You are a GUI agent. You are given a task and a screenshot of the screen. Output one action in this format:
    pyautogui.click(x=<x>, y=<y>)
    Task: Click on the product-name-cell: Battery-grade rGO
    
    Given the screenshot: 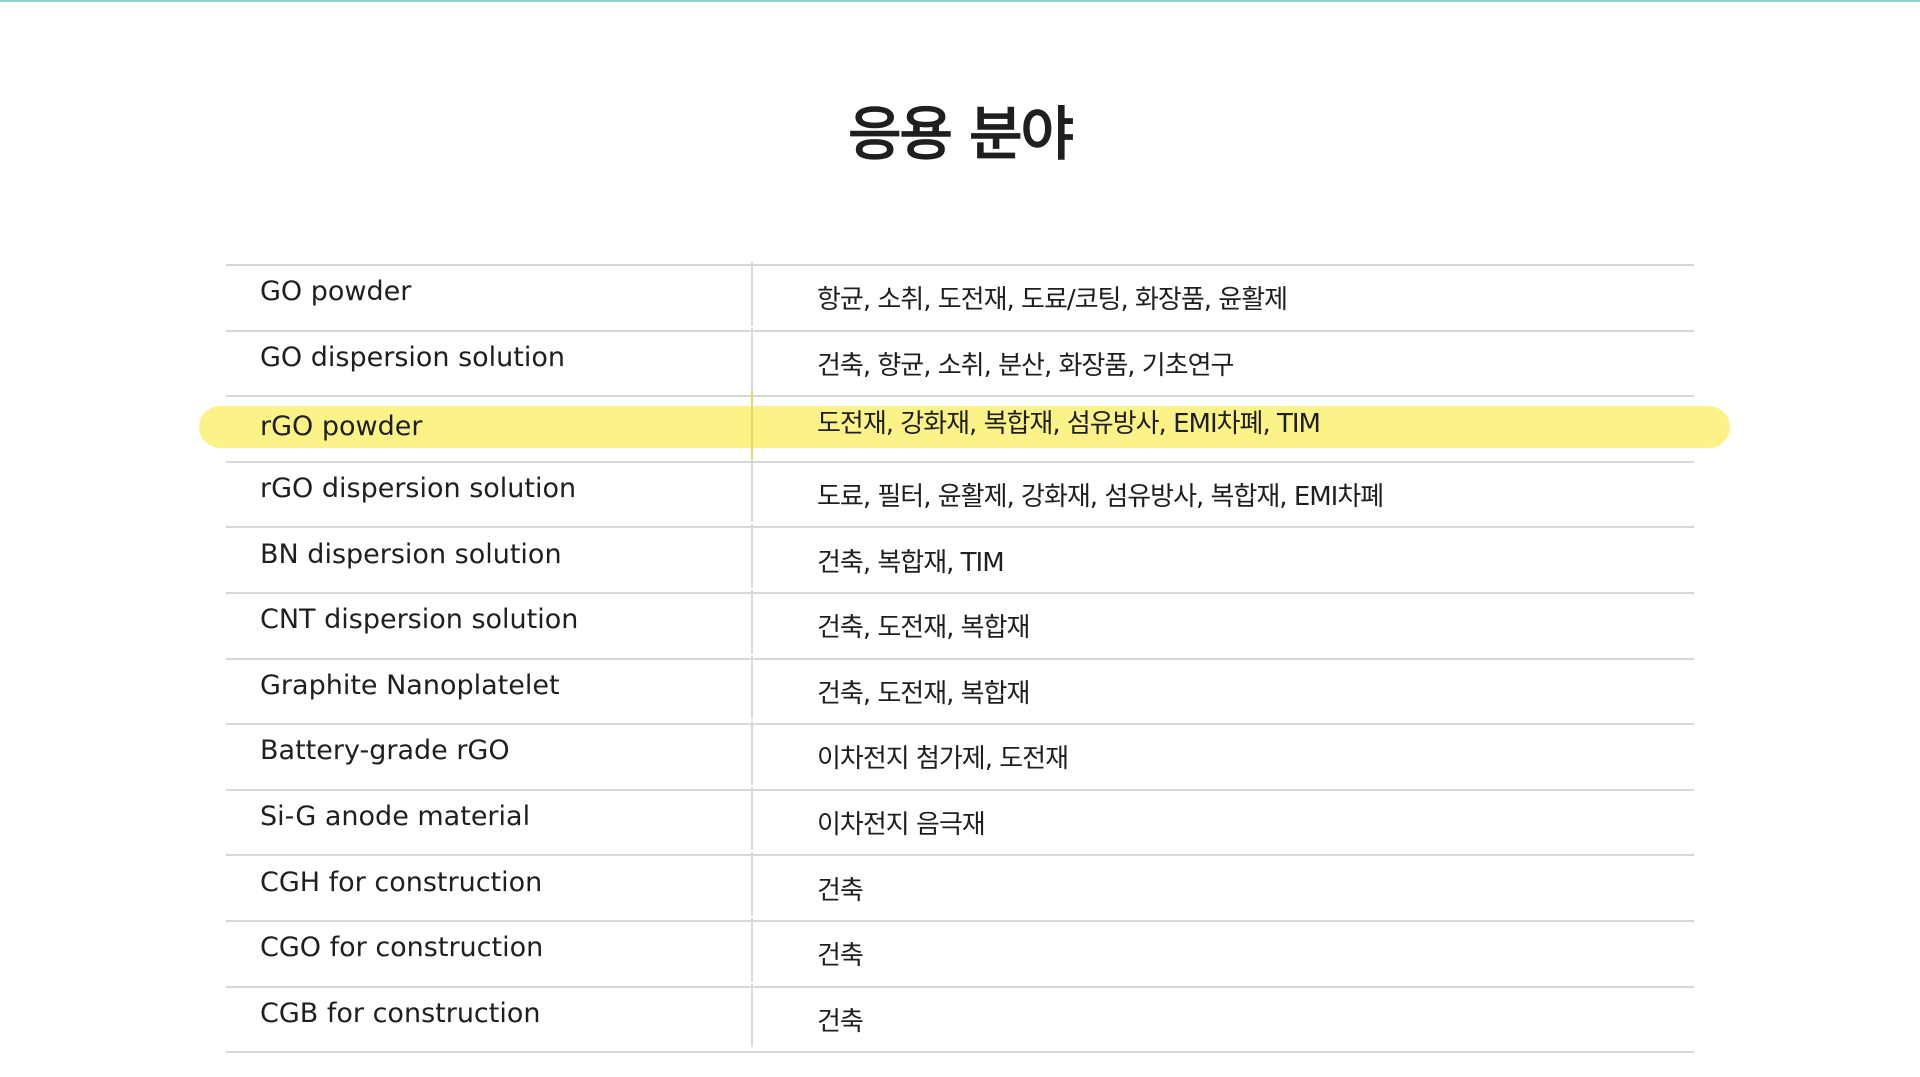 What is the action you would take?
    pyautogui.click(x=489, y=753)
    